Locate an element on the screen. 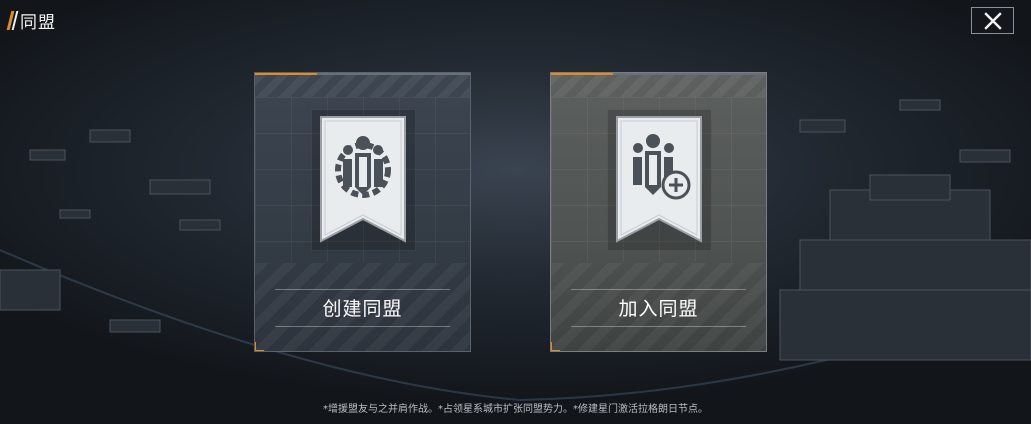 Image resolution: width=1031 pixels, height=424 pixels. join-alliance-card: 加入同盟 is located at coordinates (658, 212).